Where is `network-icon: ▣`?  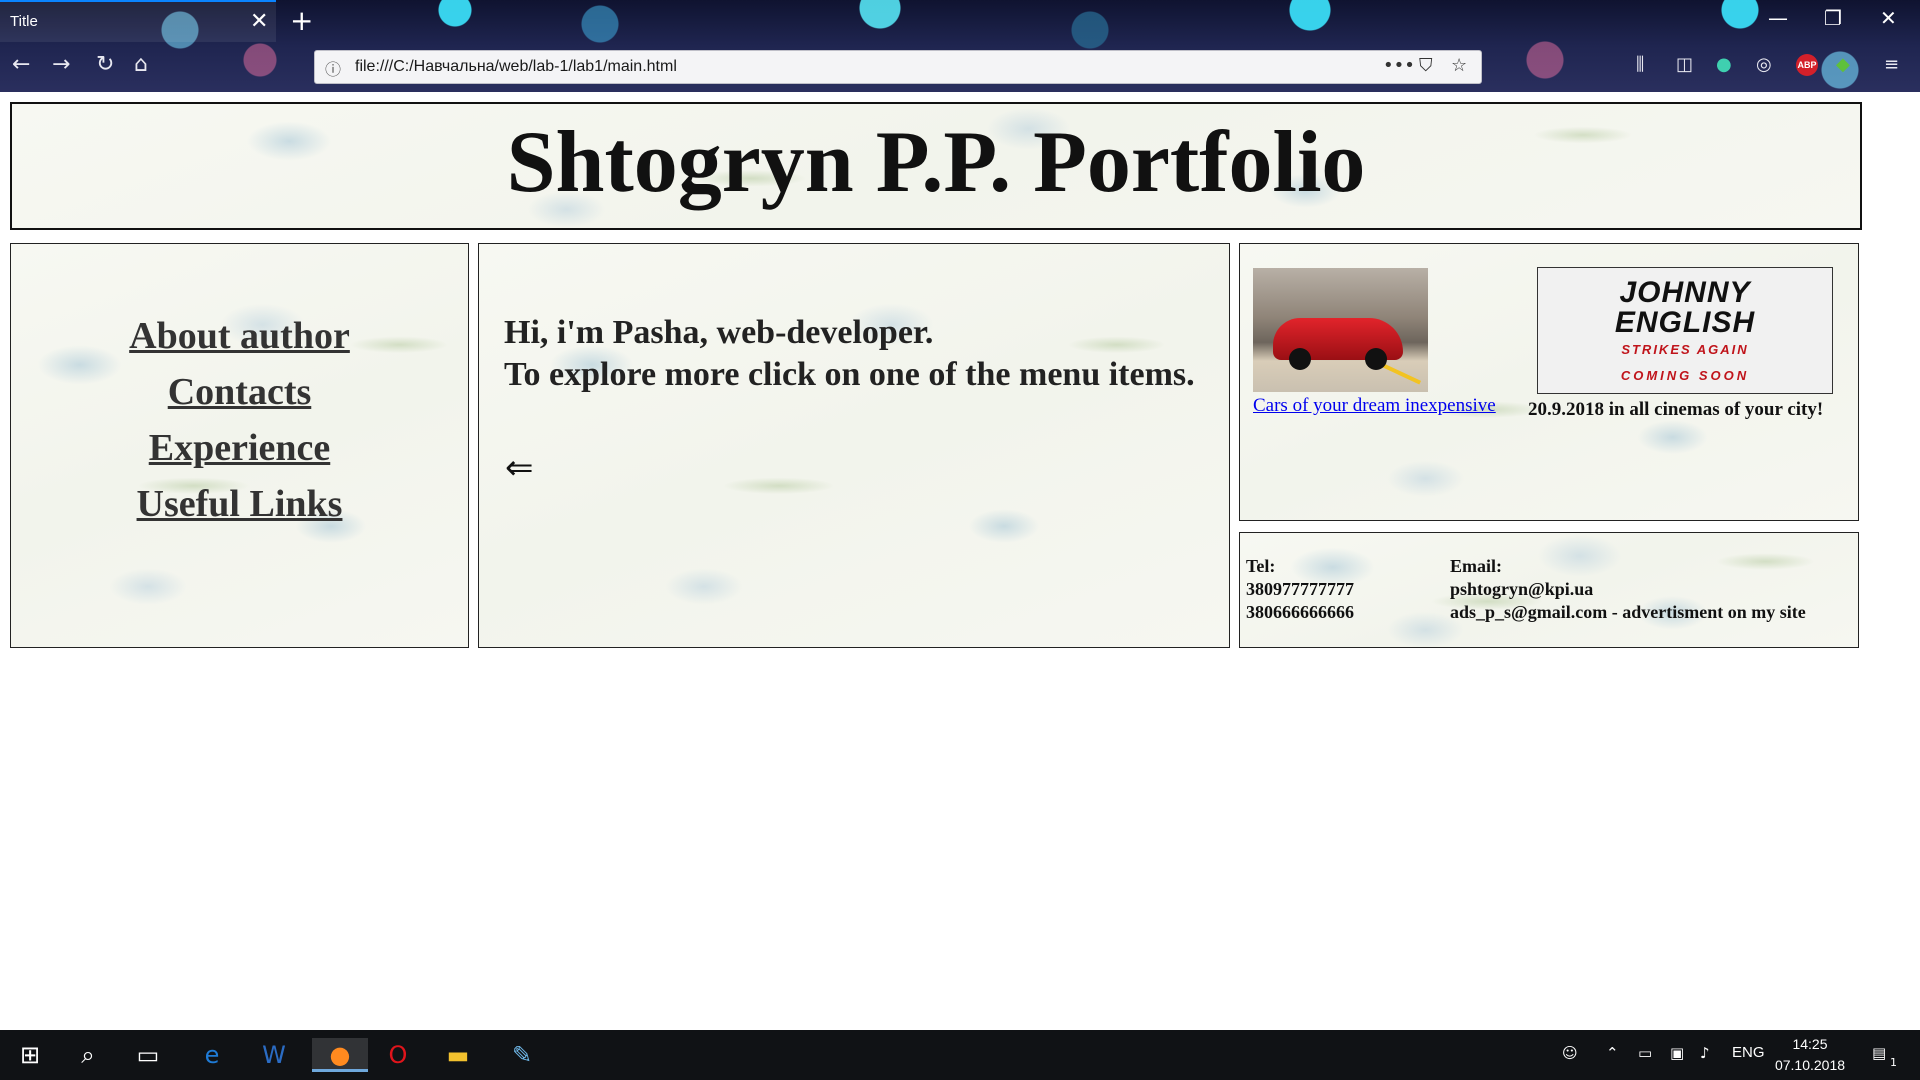 network-icon: ▣ is located at coordinates (1677, 1053).